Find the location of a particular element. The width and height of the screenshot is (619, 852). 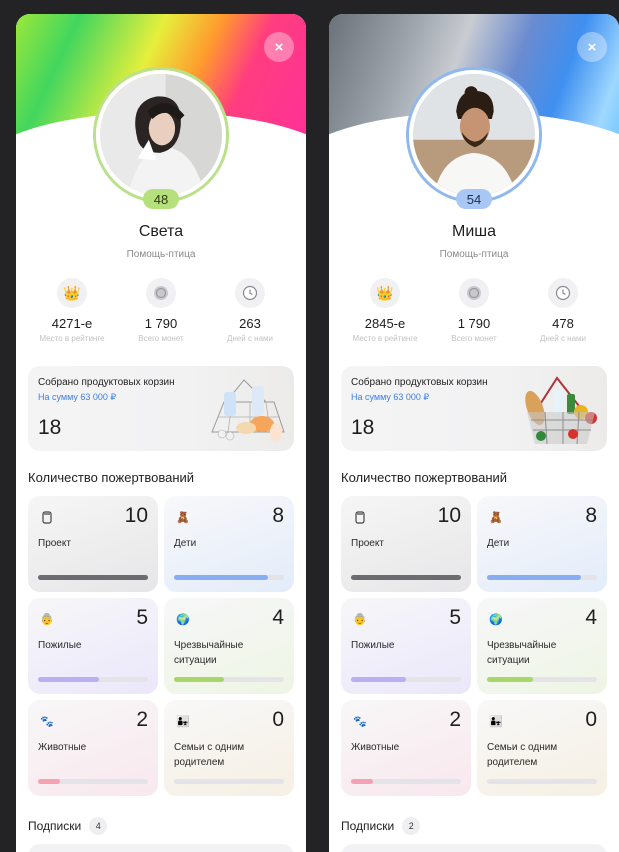

tile-label: Дети is located at coordinates (498, 543).